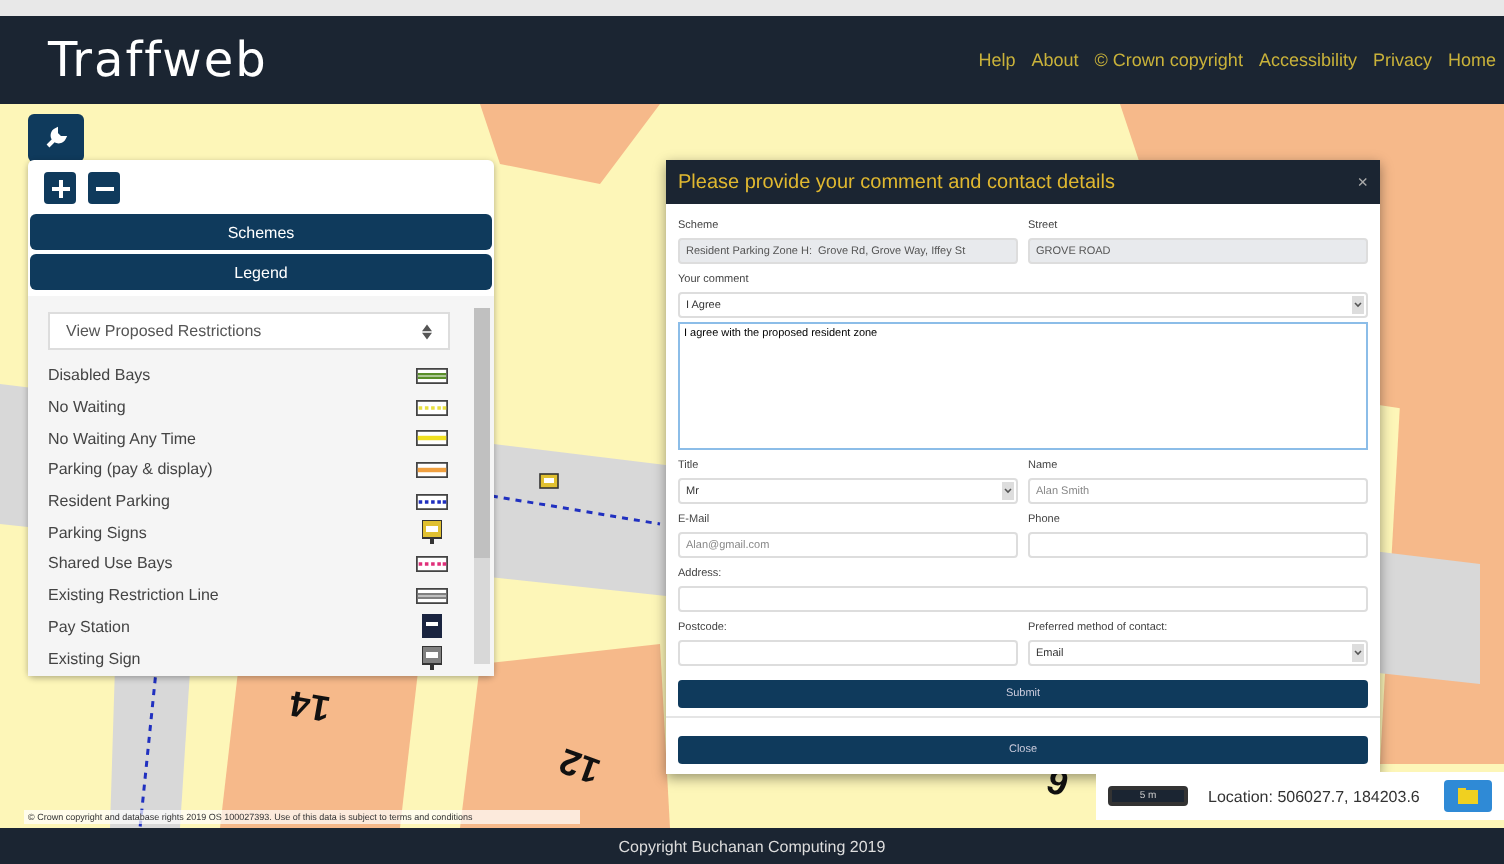 This screenshot has height=864, width=1504. I want to click on wrench-icon, so click(56, 138).